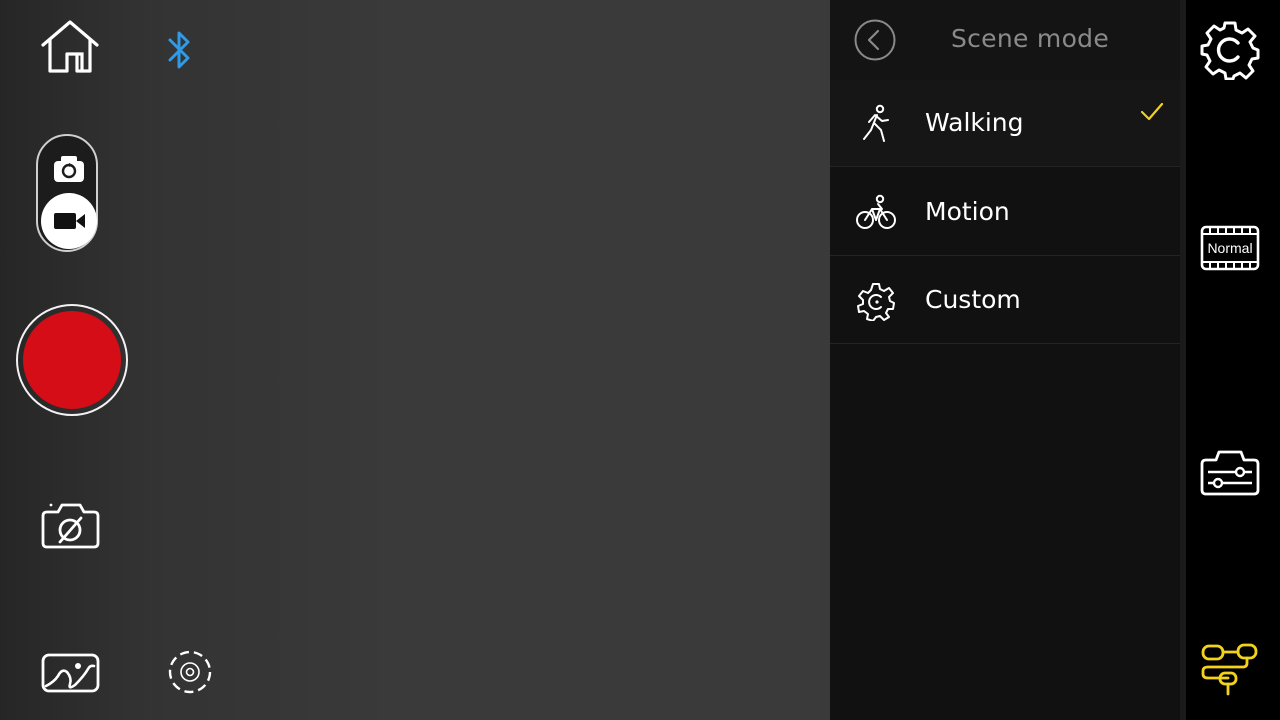 This screenshot has width=1280, height=720. Describe the element at coordinates (1152, 111) in the screenshot. I see `selected-check-icon` at that location.